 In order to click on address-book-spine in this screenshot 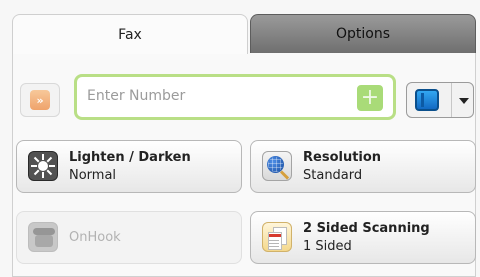, I will do `click(422, 100)`.